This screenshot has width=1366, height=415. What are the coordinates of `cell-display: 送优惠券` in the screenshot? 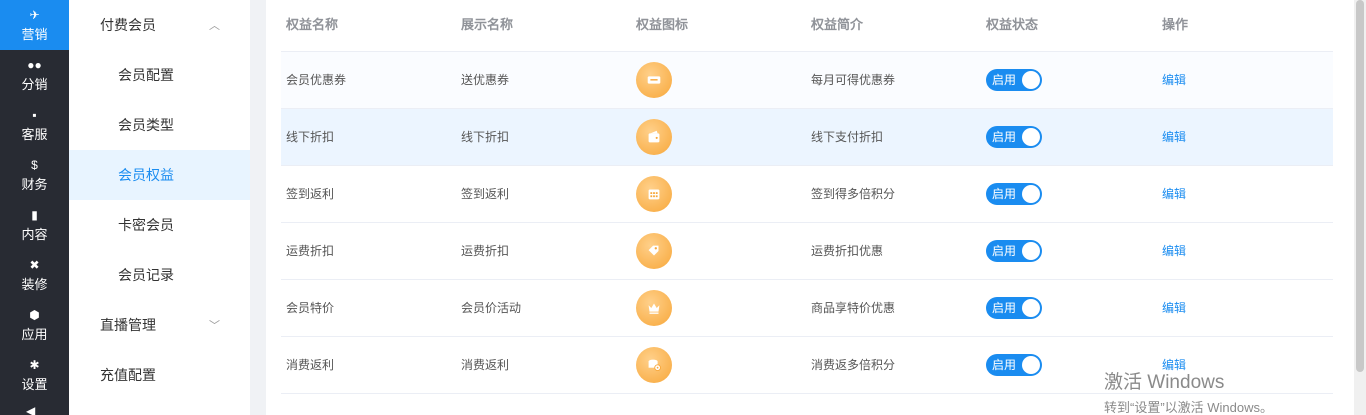 It's located at (548, 80).